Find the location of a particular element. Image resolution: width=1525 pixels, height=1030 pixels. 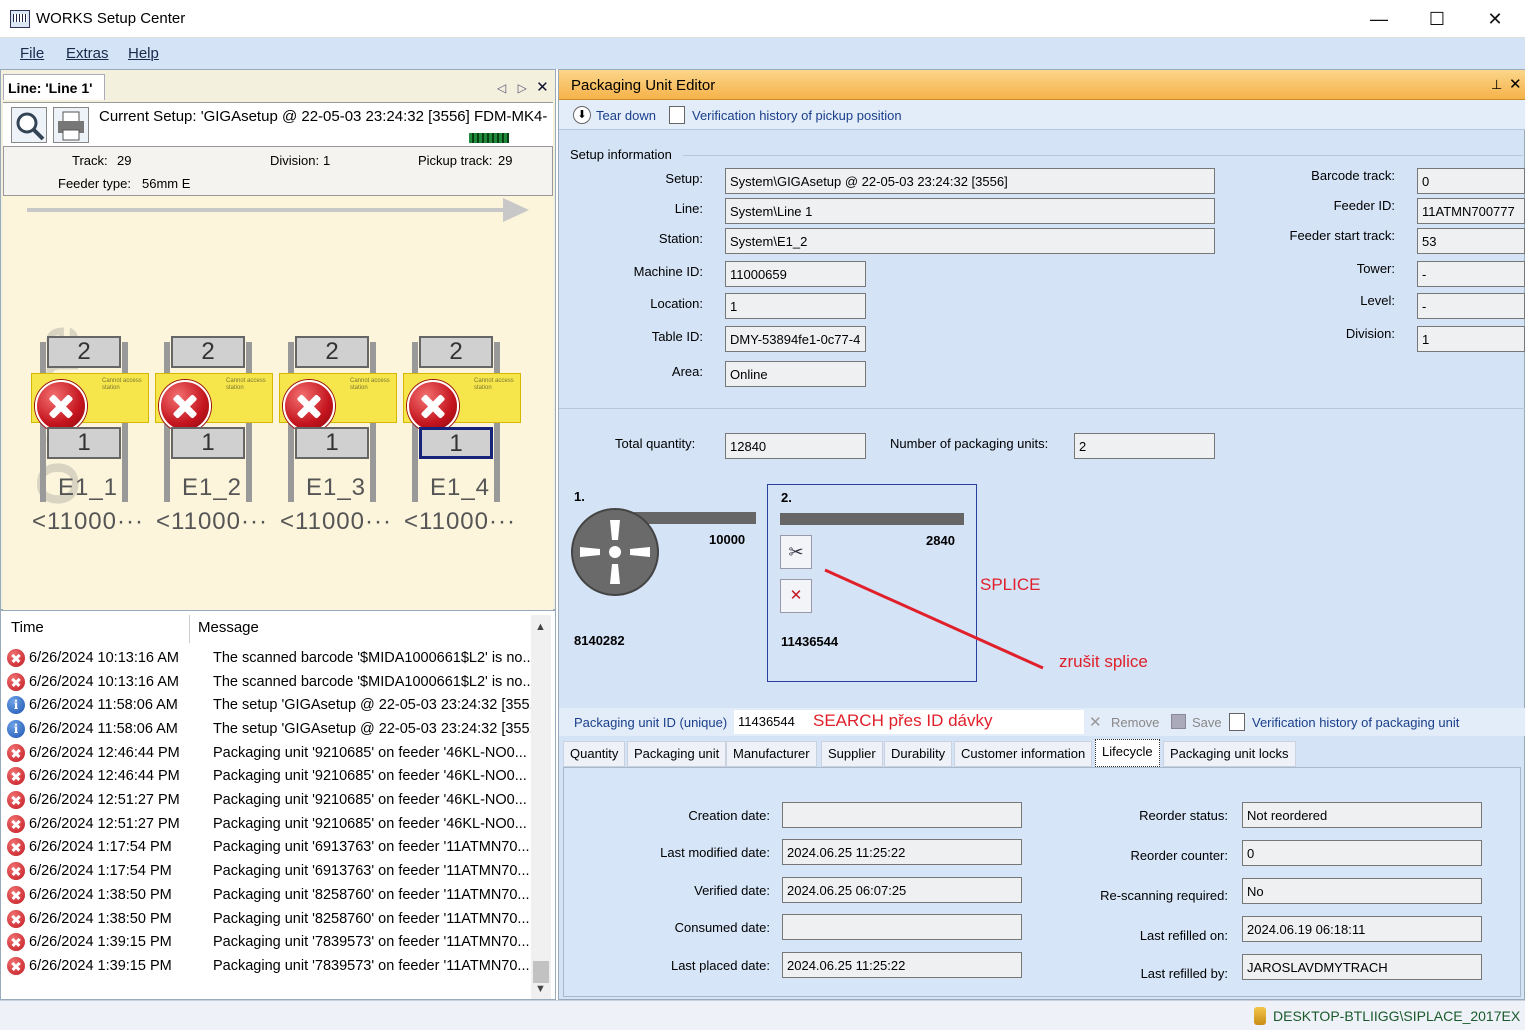

close-button: ✕ is located at coordinates (1495, 19).